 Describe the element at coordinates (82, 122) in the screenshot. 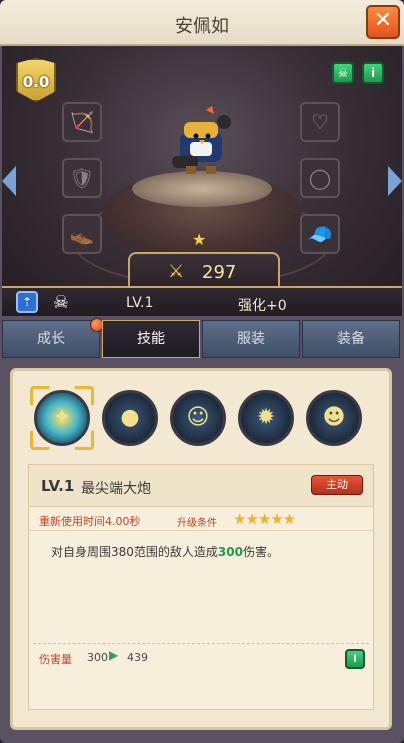

I see `weapon-slot-icon: 🏹` at that location.